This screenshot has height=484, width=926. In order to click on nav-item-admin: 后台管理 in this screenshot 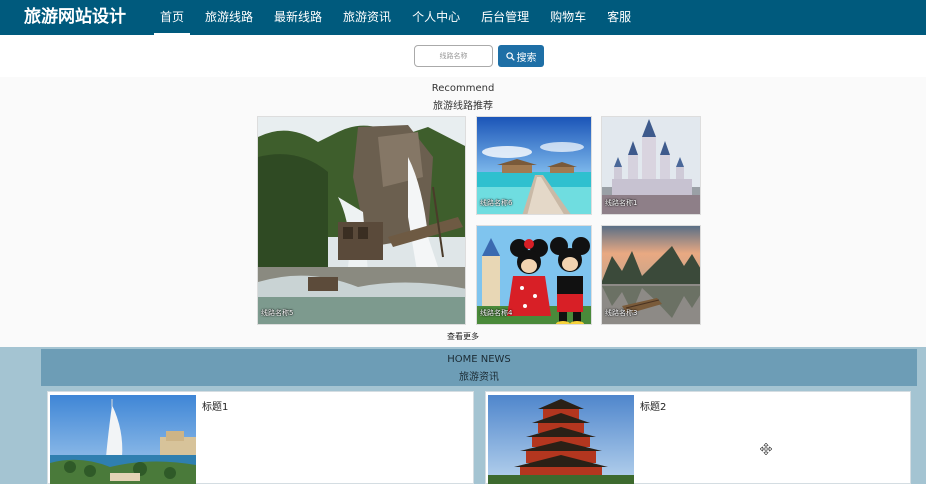, I will do `click(505, 17)`.